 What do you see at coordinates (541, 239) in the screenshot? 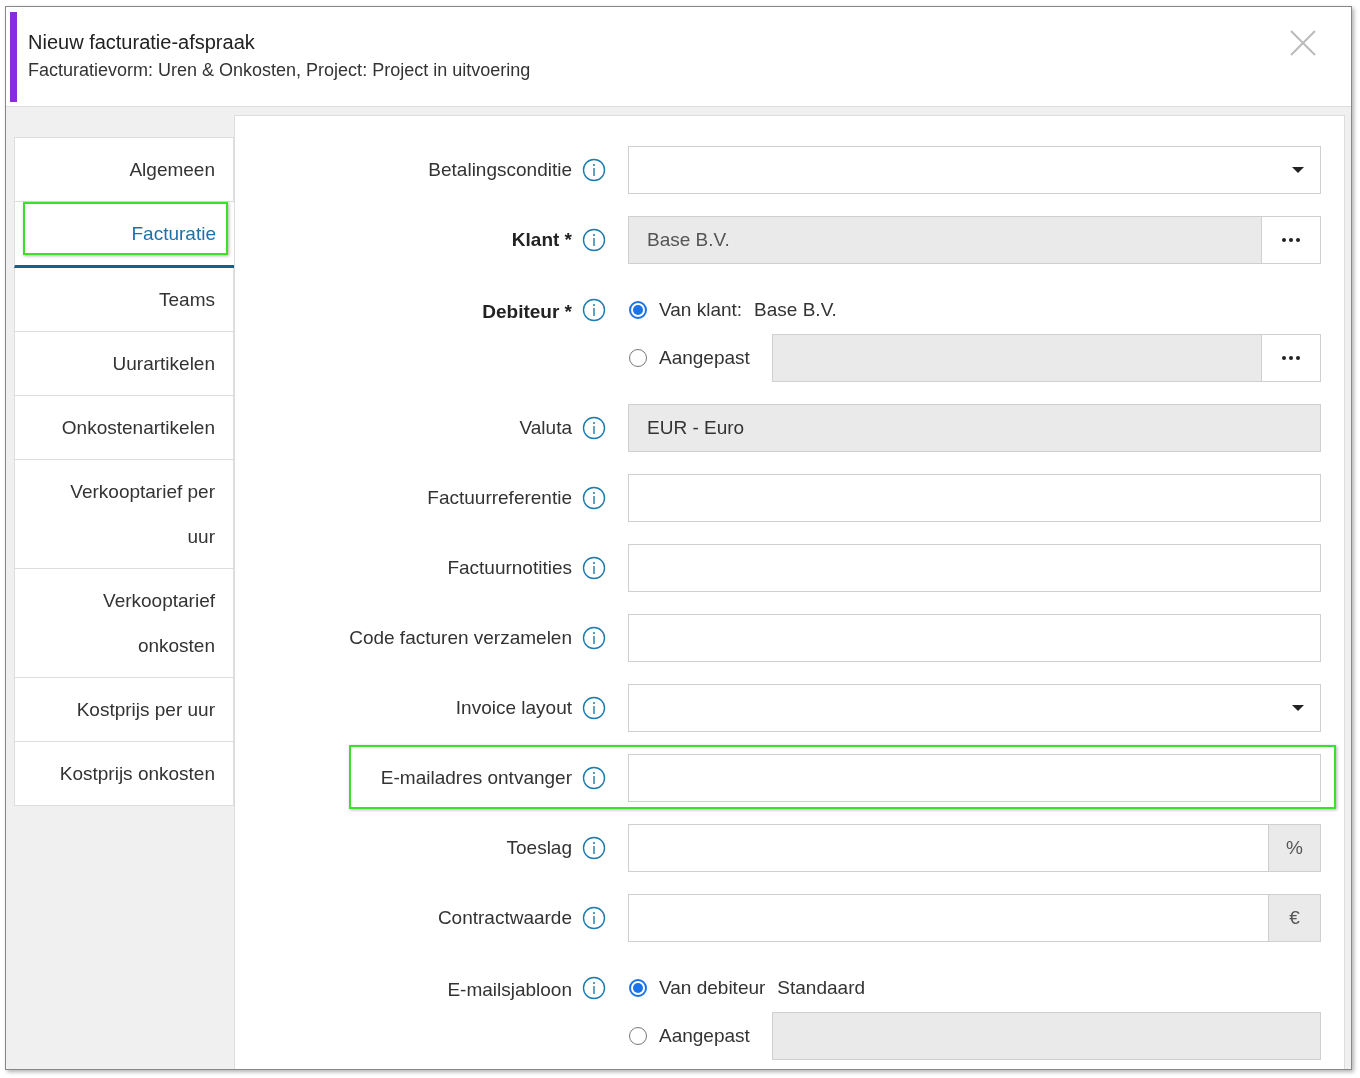
I see `field-label: Klant *` at bounding box center [541, 239].